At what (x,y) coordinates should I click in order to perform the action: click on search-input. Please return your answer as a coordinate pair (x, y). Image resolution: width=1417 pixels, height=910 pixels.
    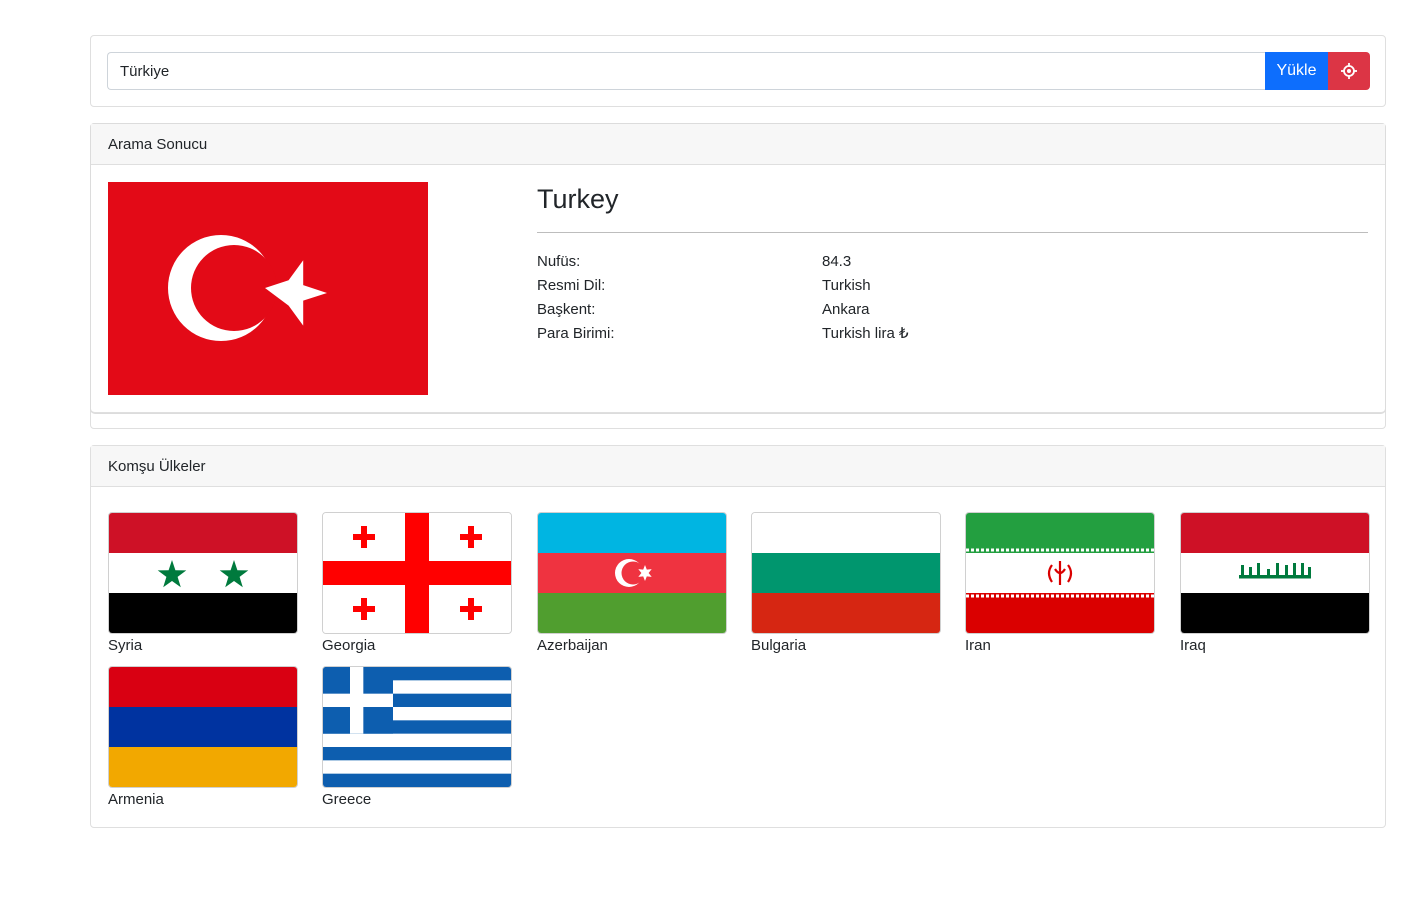
    Looking at the image, I should click on (686, 71).